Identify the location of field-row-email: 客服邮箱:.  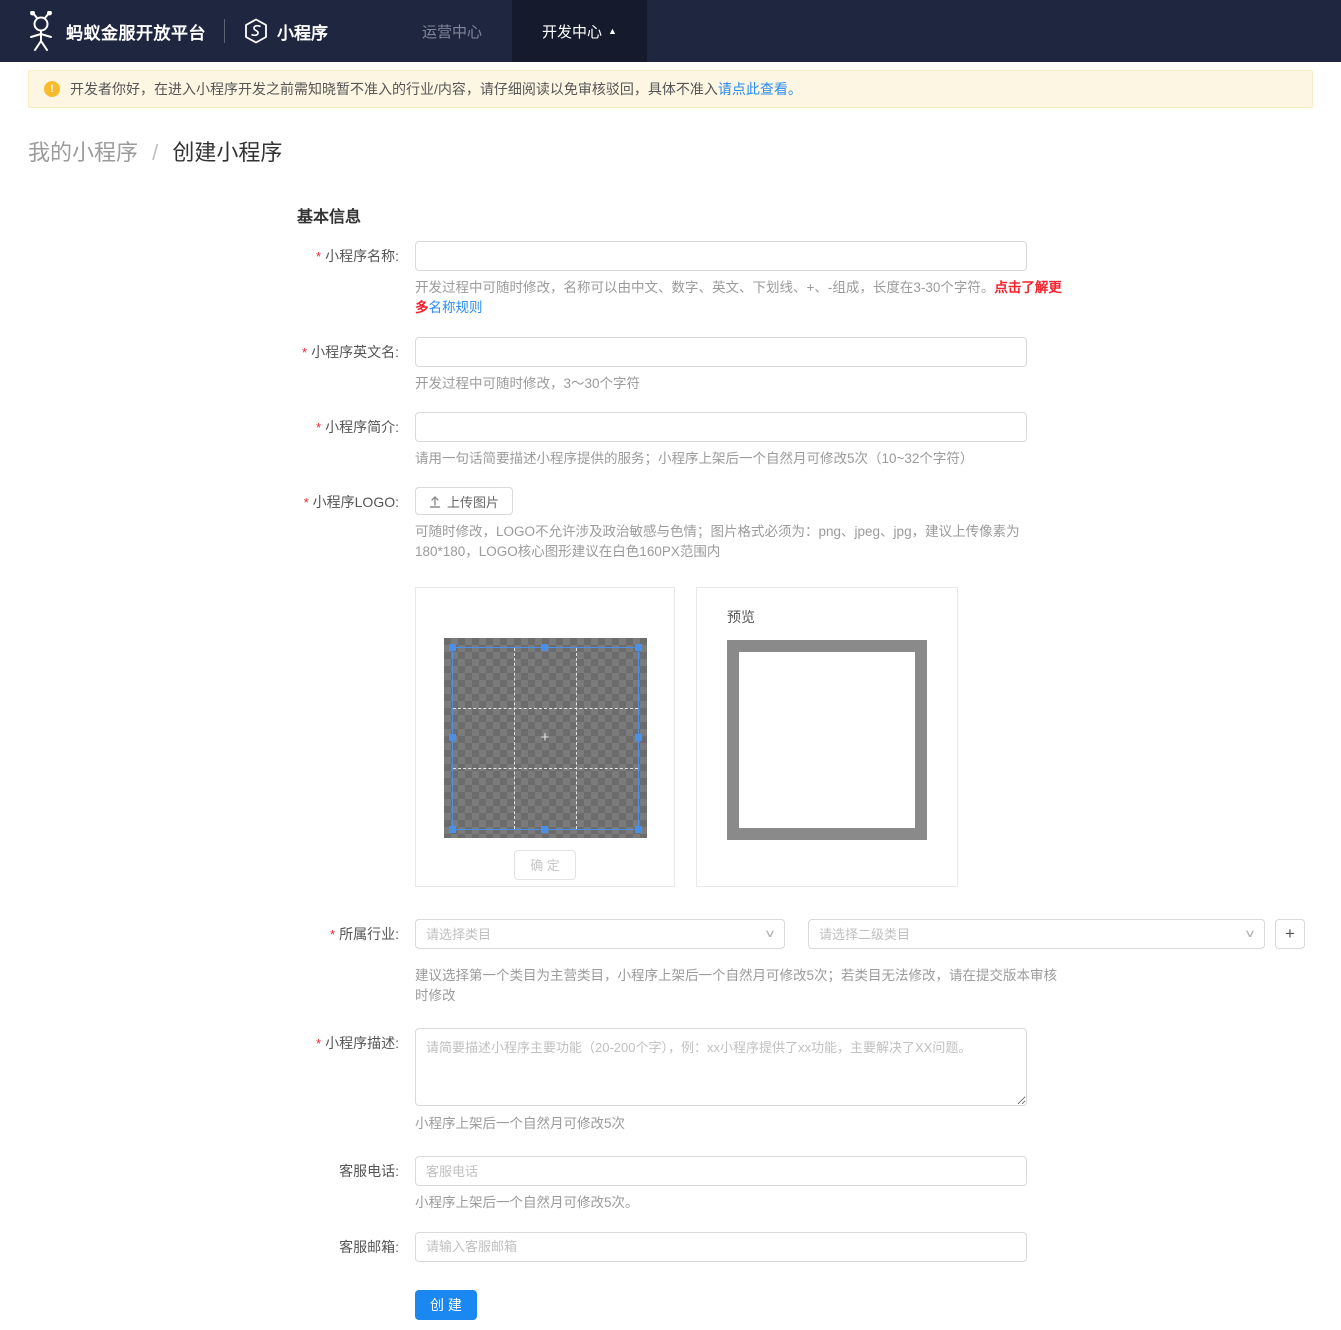
(670, 1246).